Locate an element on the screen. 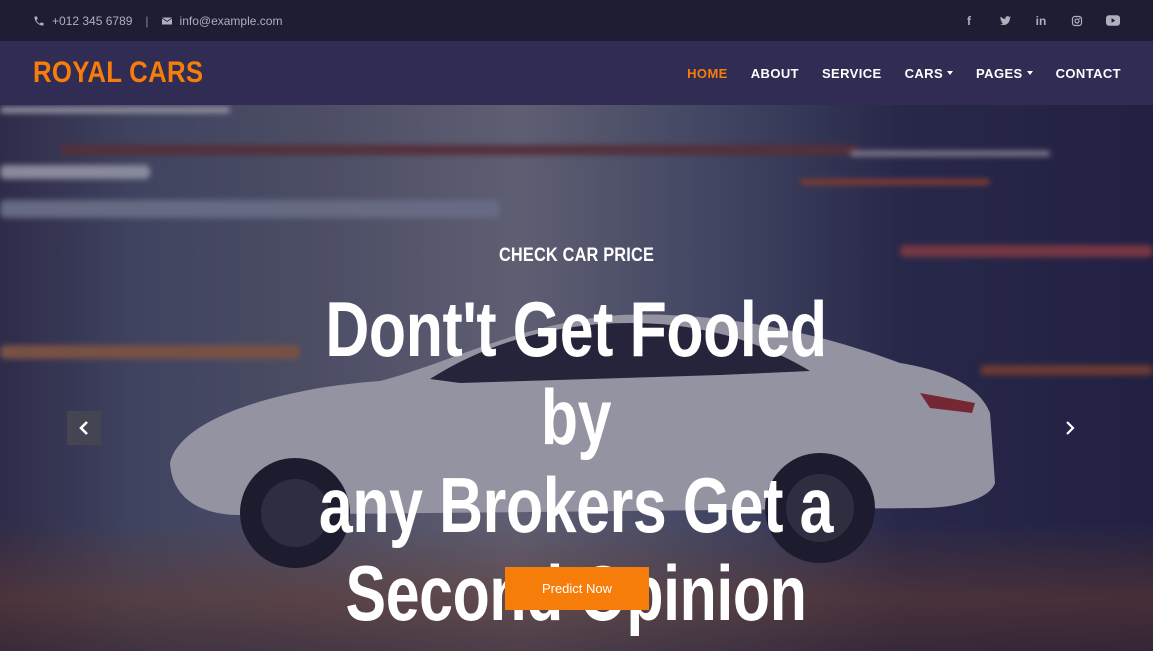 The width and height of the screenshot is (1153, 651). twitter-icon is located at coordinates (1005, 21).